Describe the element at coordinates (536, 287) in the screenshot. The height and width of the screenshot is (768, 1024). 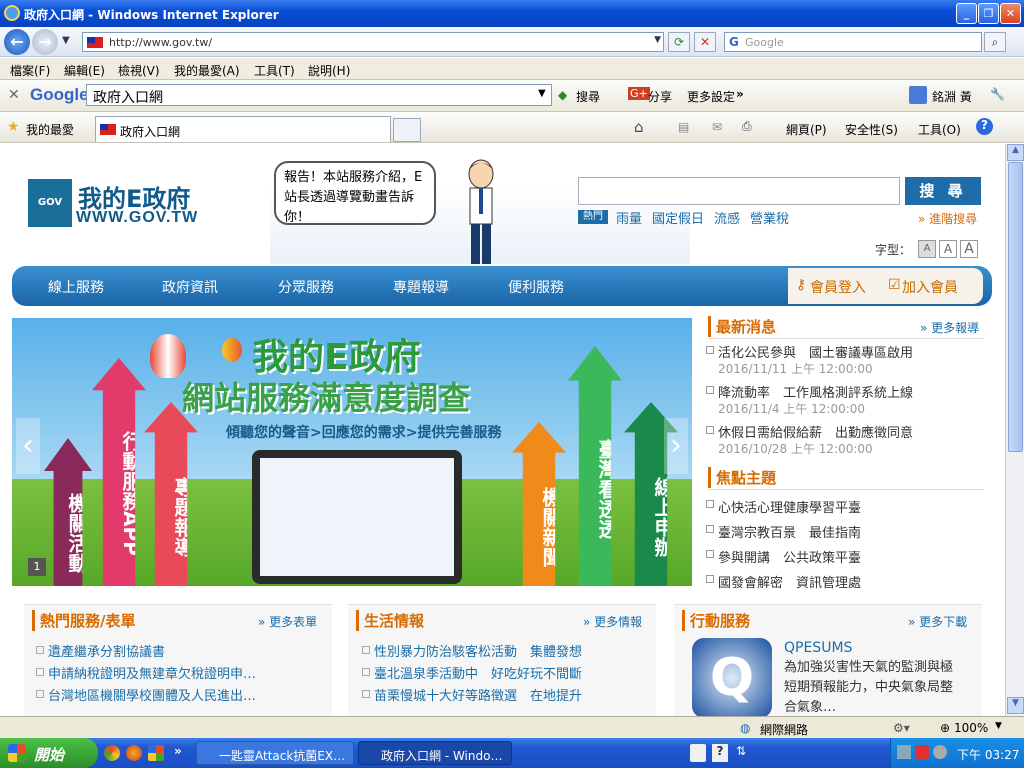
I see `nav-convenience-services: 便利服務` at that location.